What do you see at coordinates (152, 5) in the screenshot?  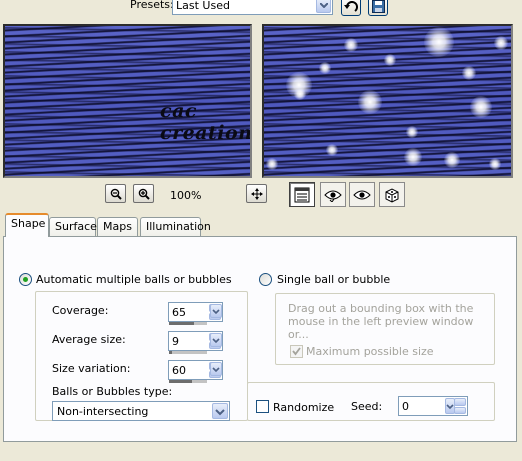 I see `presets-label: Presets:` at bounding box center [152, 5].